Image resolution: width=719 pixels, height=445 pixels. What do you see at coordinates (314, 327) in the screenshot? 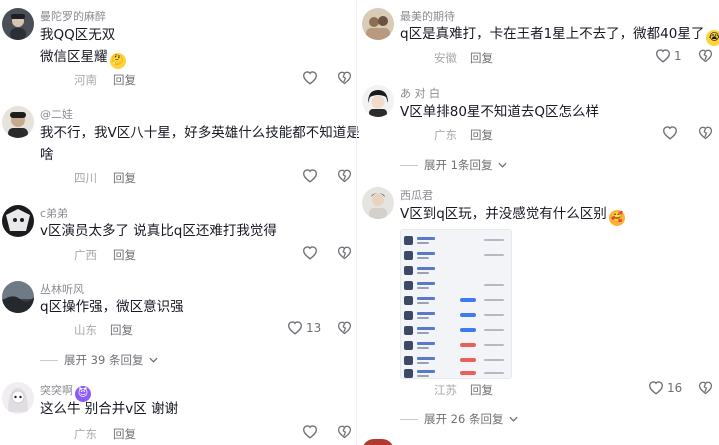
I see `like-count: 13` at bounding box center [314, 327].